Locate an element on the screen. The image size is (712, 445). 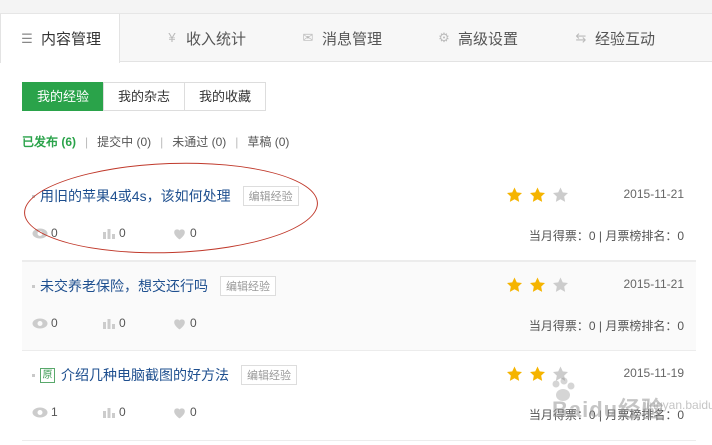
filter-submitting: 提交中 (0) is located at coordinates (124, 141).